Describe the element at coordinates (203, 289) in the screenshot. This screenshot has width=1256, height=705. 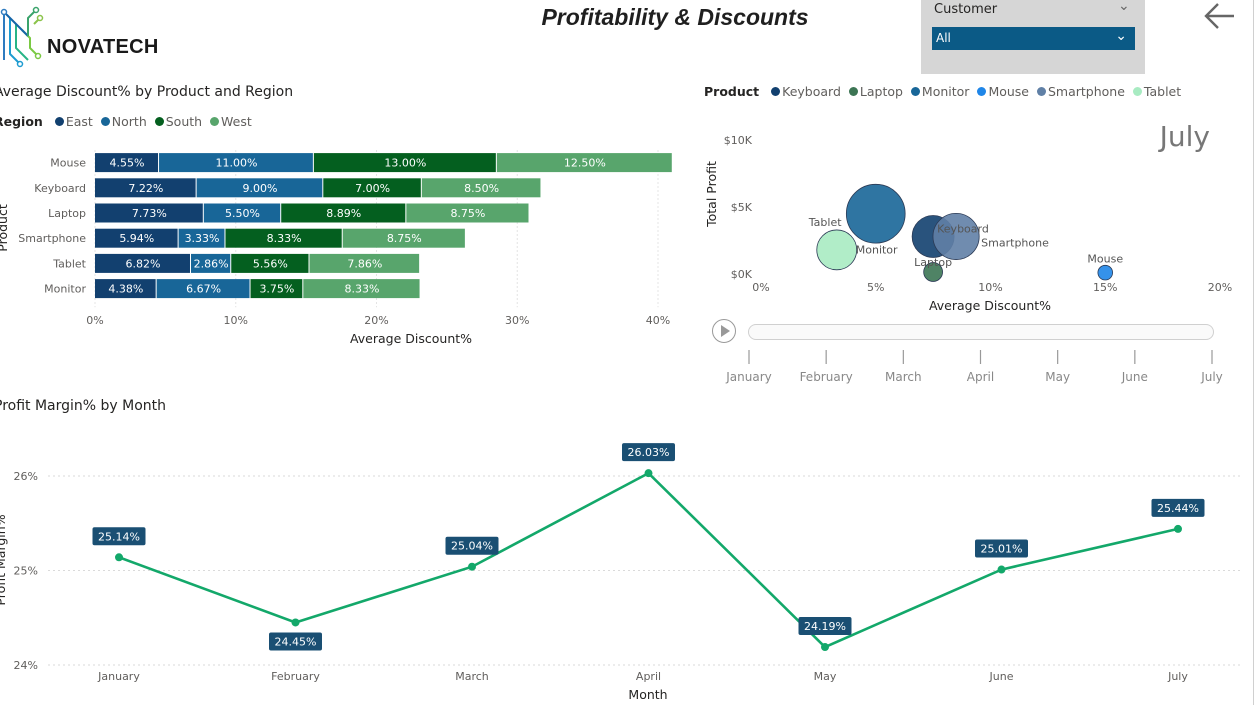
I see `bar-data-label: 6.67%` at that location.